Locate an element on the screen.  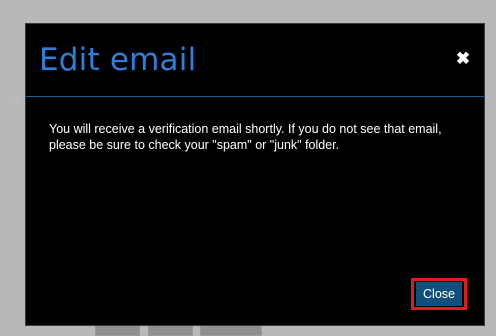
close-button-highlight: Close is located at coordinates (439, 294).